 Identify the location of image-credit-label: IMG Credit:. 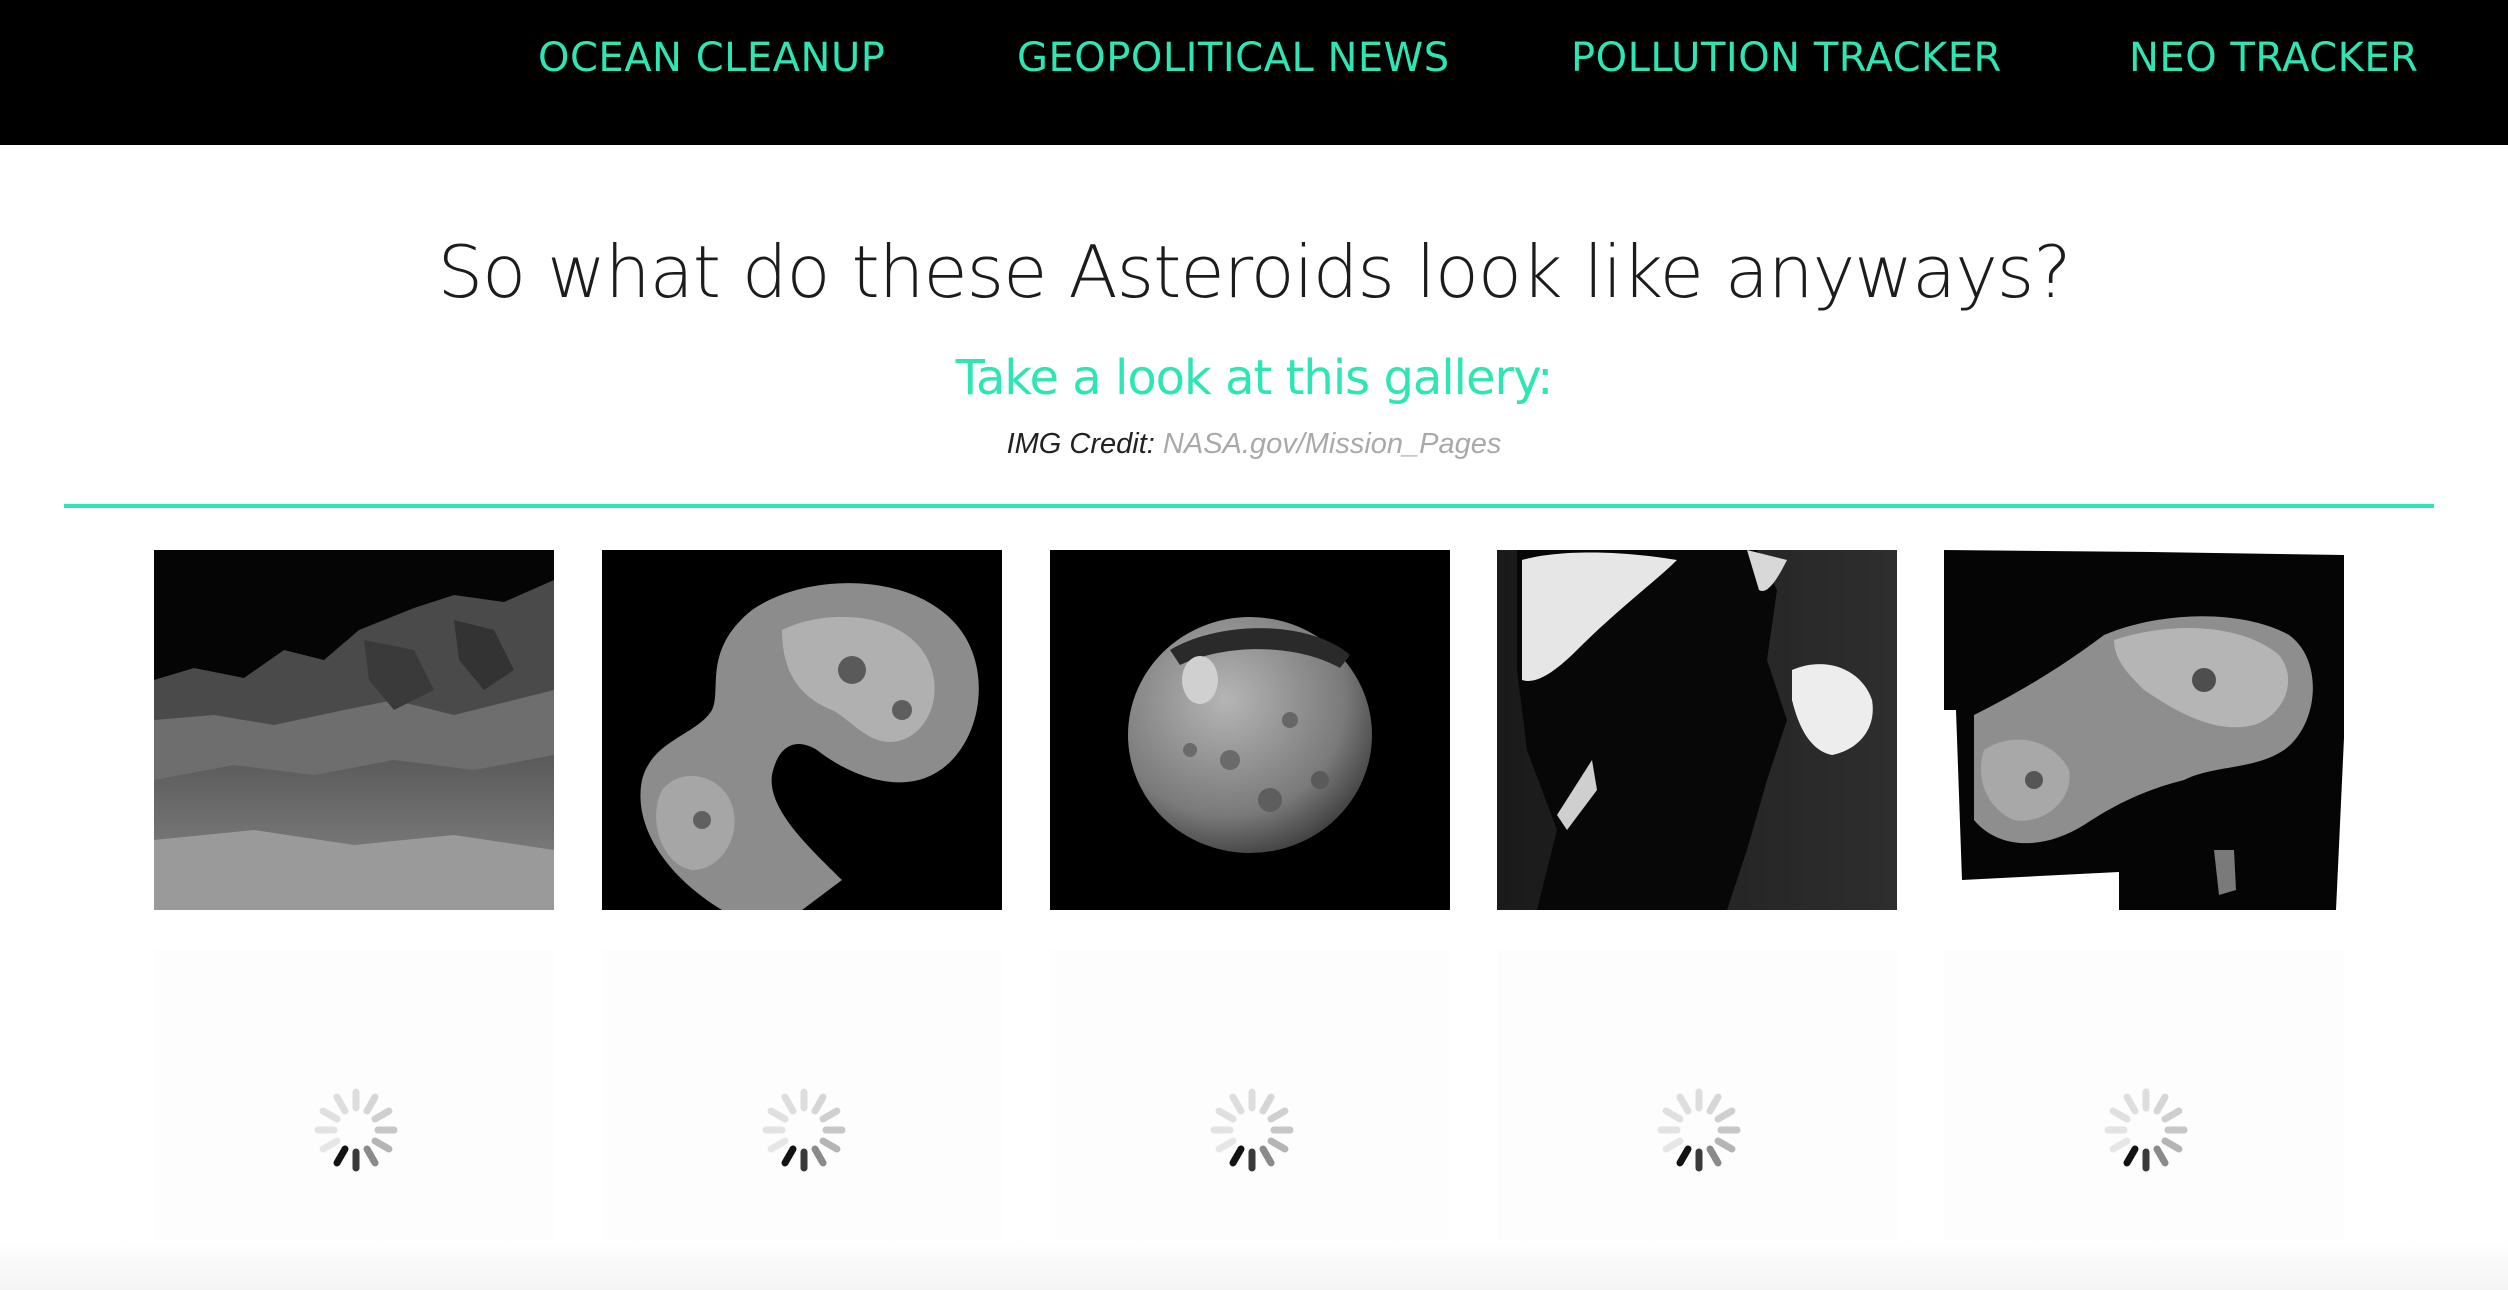
(1080, 444).